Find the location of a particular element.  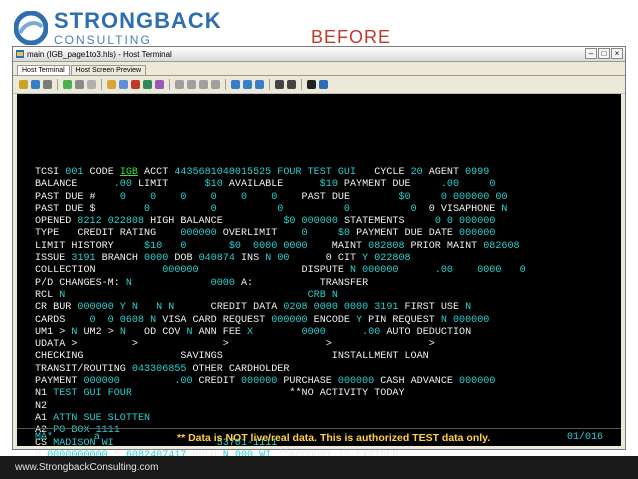

connect-icon is located at coordinates (23, 84).